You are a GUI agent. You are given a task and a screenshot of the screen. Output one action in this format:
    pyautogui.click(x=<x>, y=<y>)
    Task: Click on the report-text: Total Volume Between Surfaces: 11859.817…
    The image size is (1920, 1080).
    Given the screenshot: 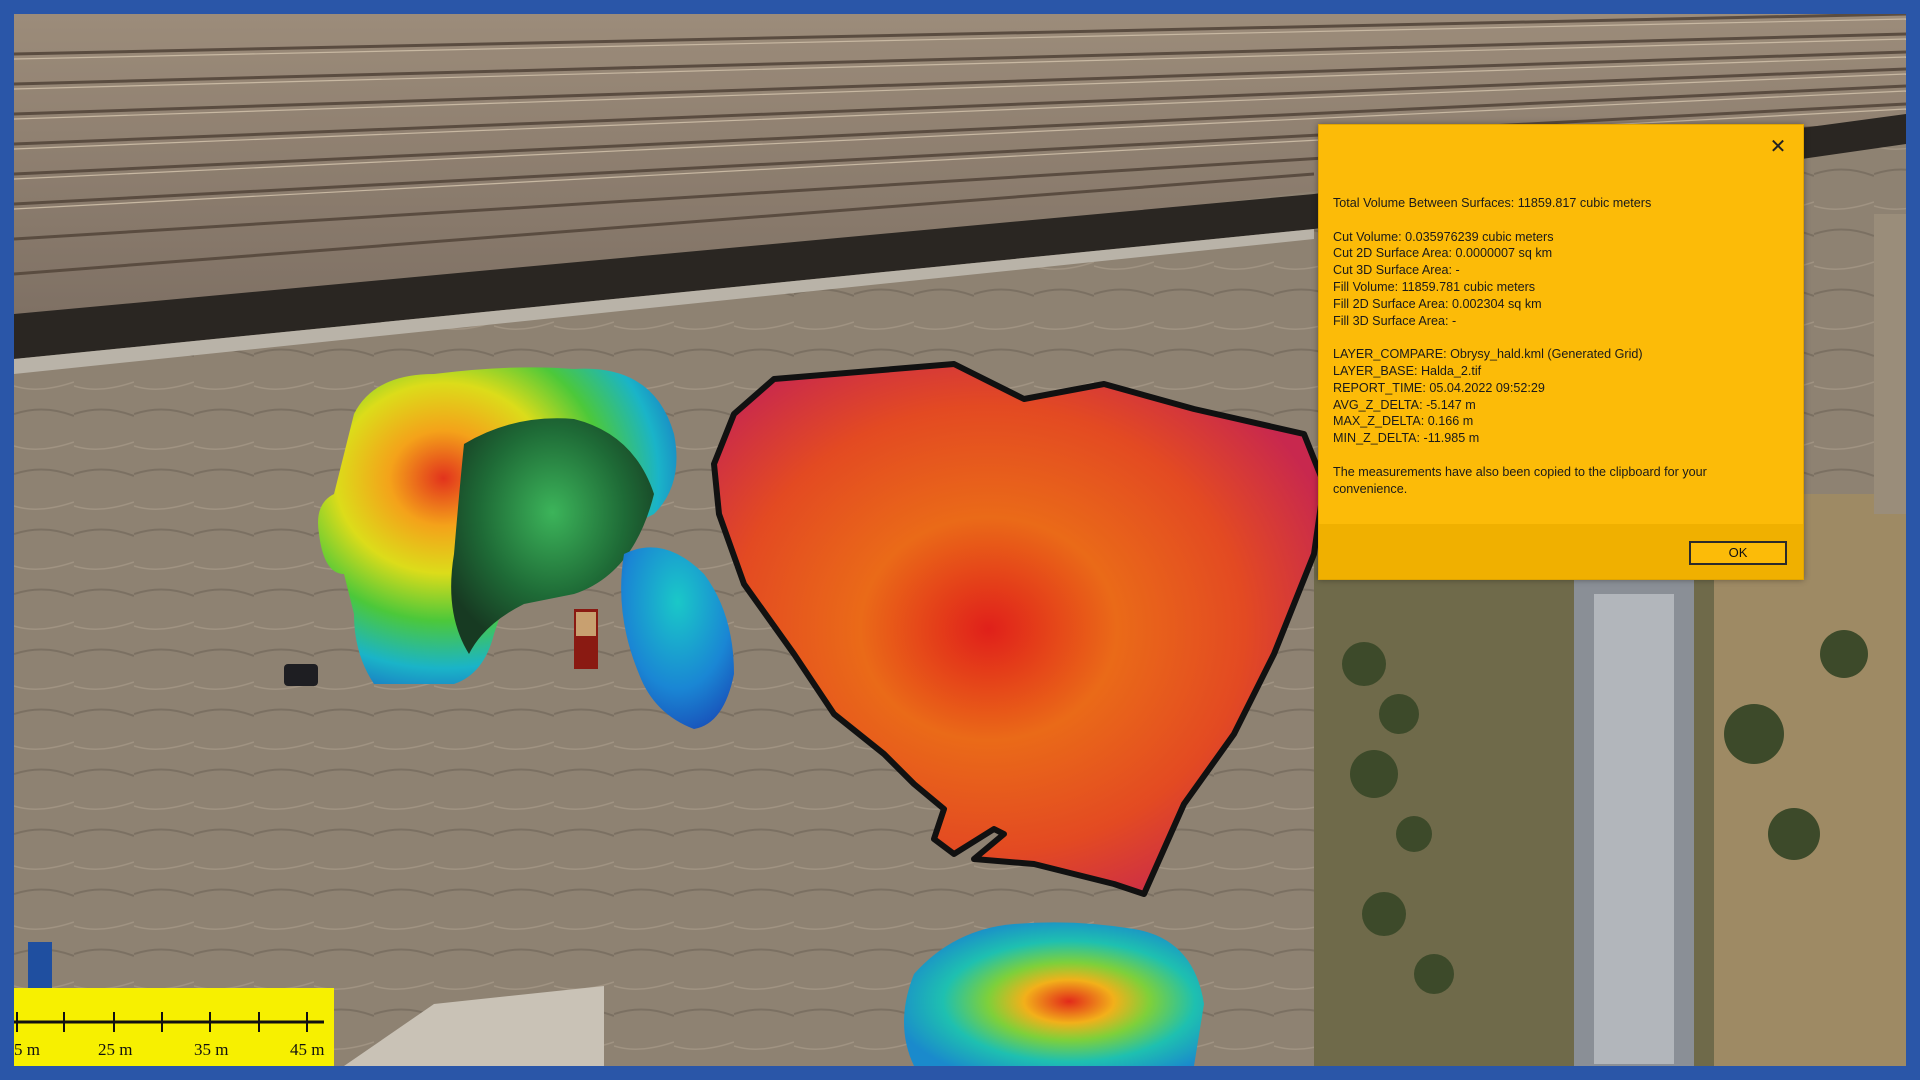 What is the action you would take?
    pyautogui.click(x=1558, y=346)
    